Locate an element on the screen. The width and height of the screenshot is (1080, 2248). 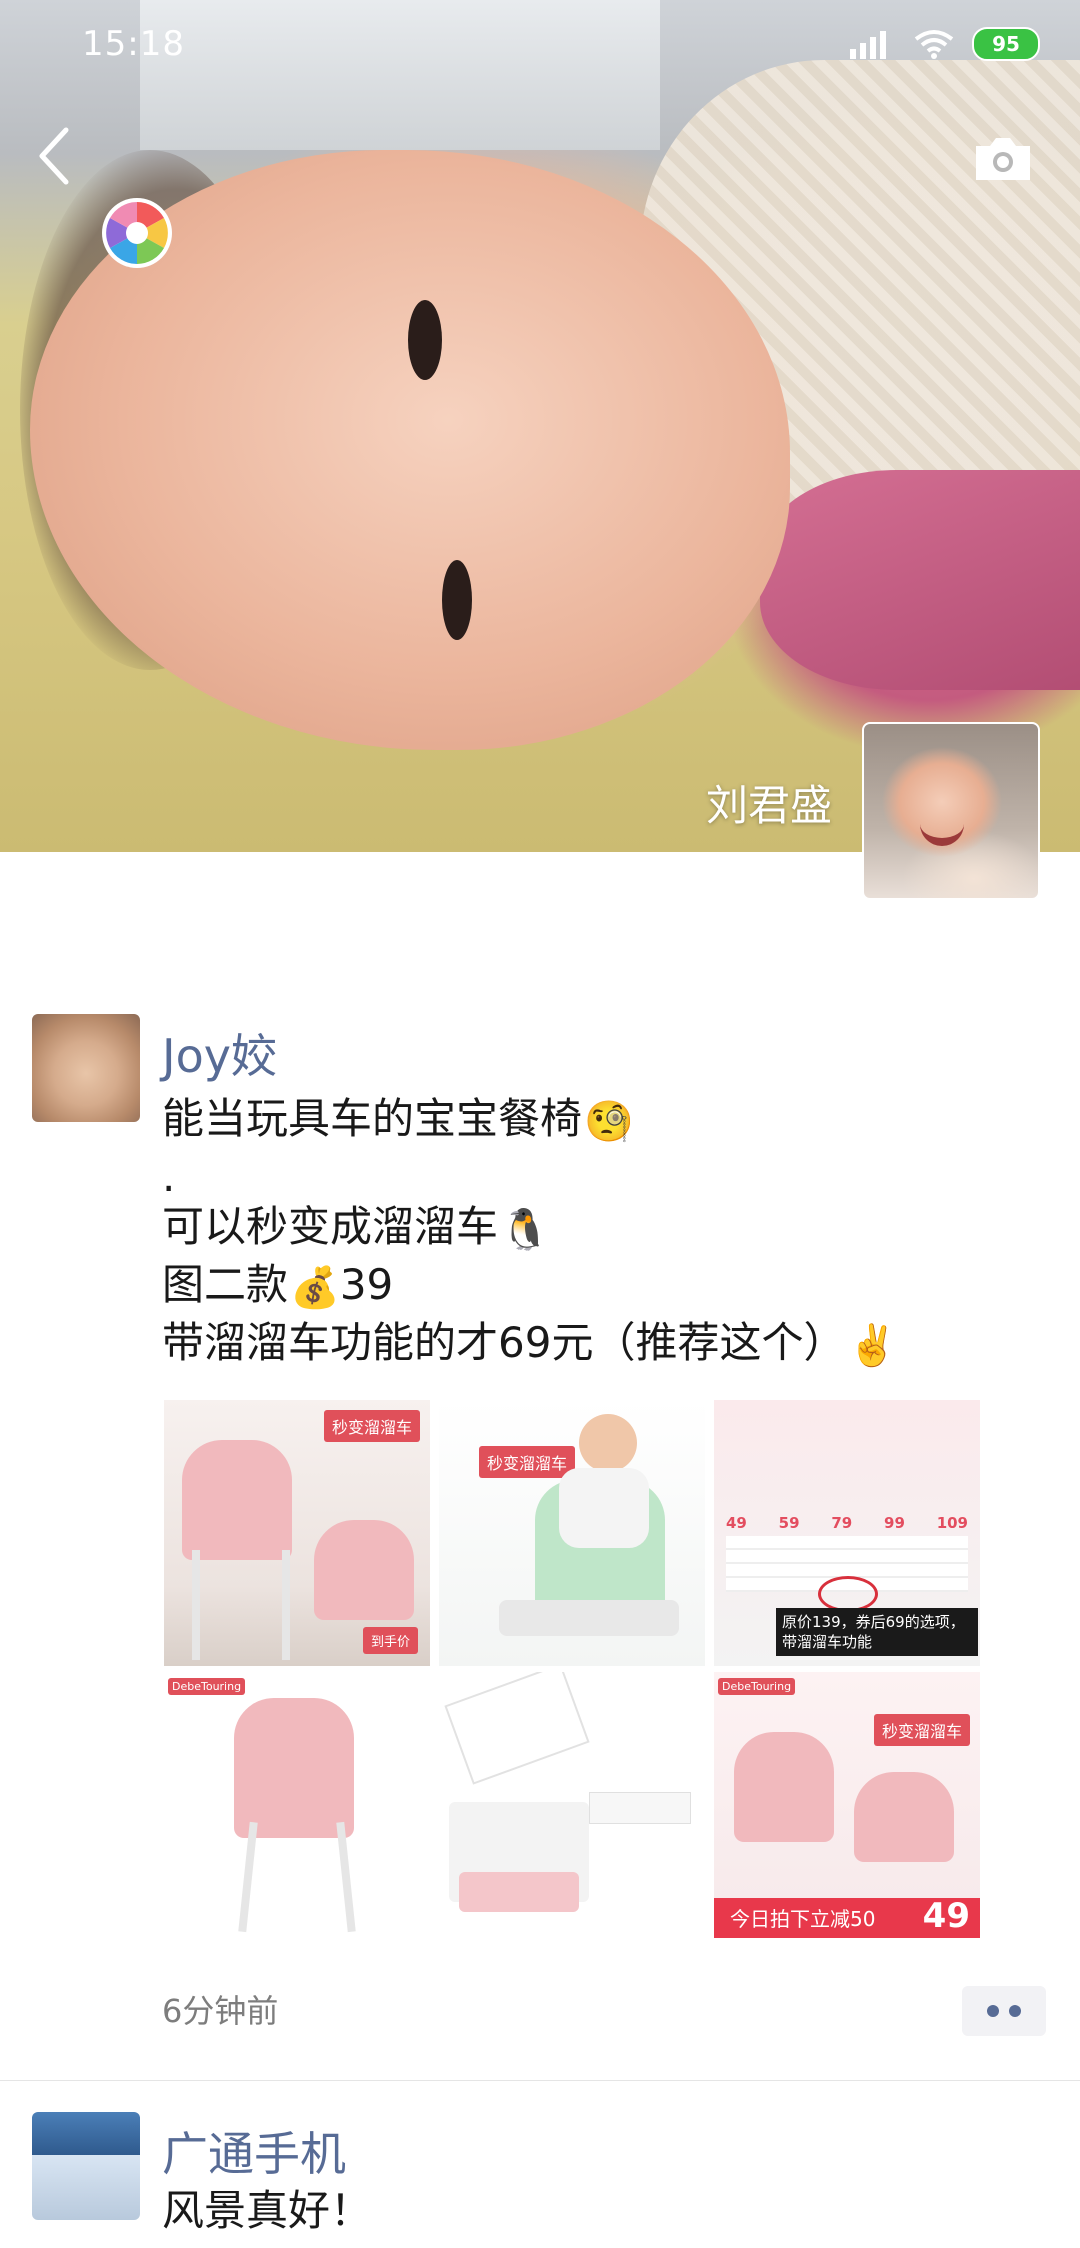
post-text-line: 能当玩具车的宝宝餐椅🧐 is located at coordinates (398, 1120).